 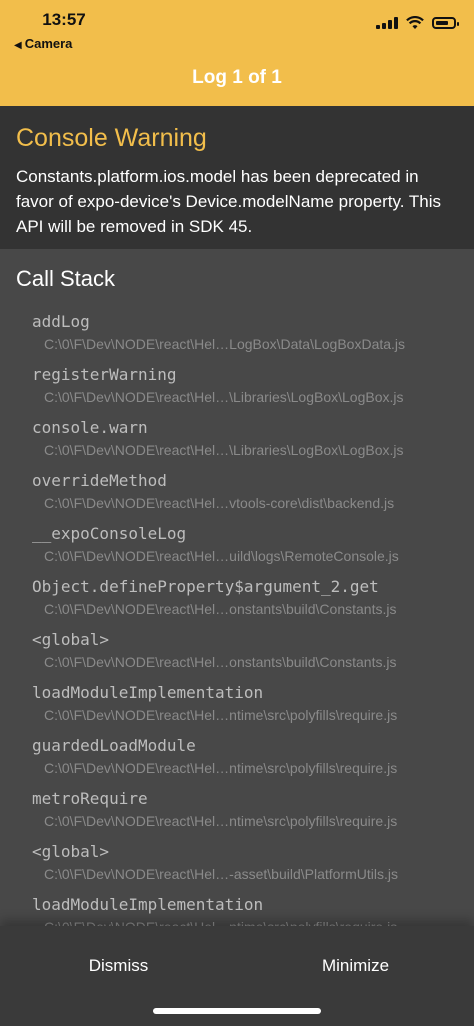 I want to click on cellular-signal-icon, so click(x=387, y=23).